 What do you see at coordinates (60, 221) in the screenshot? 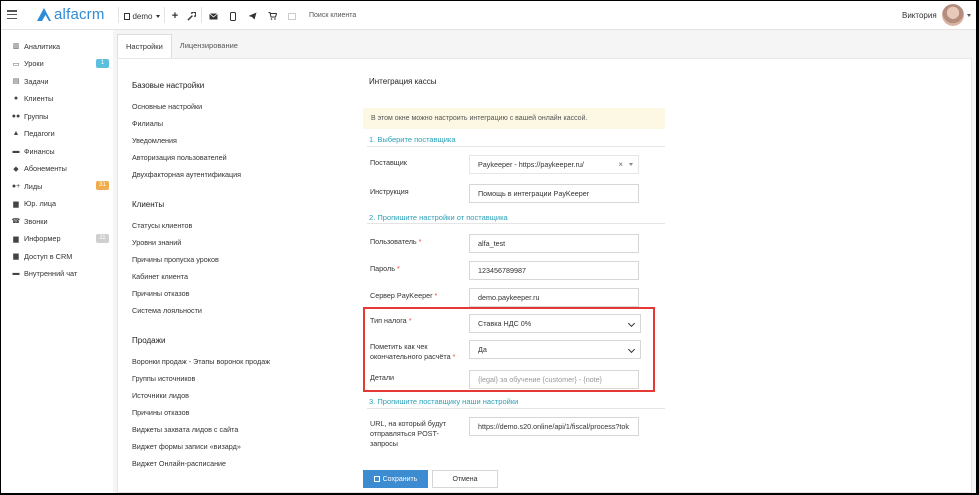
I see `sidebar-item: ☎ Звонки` at bounding box center [60, 221].